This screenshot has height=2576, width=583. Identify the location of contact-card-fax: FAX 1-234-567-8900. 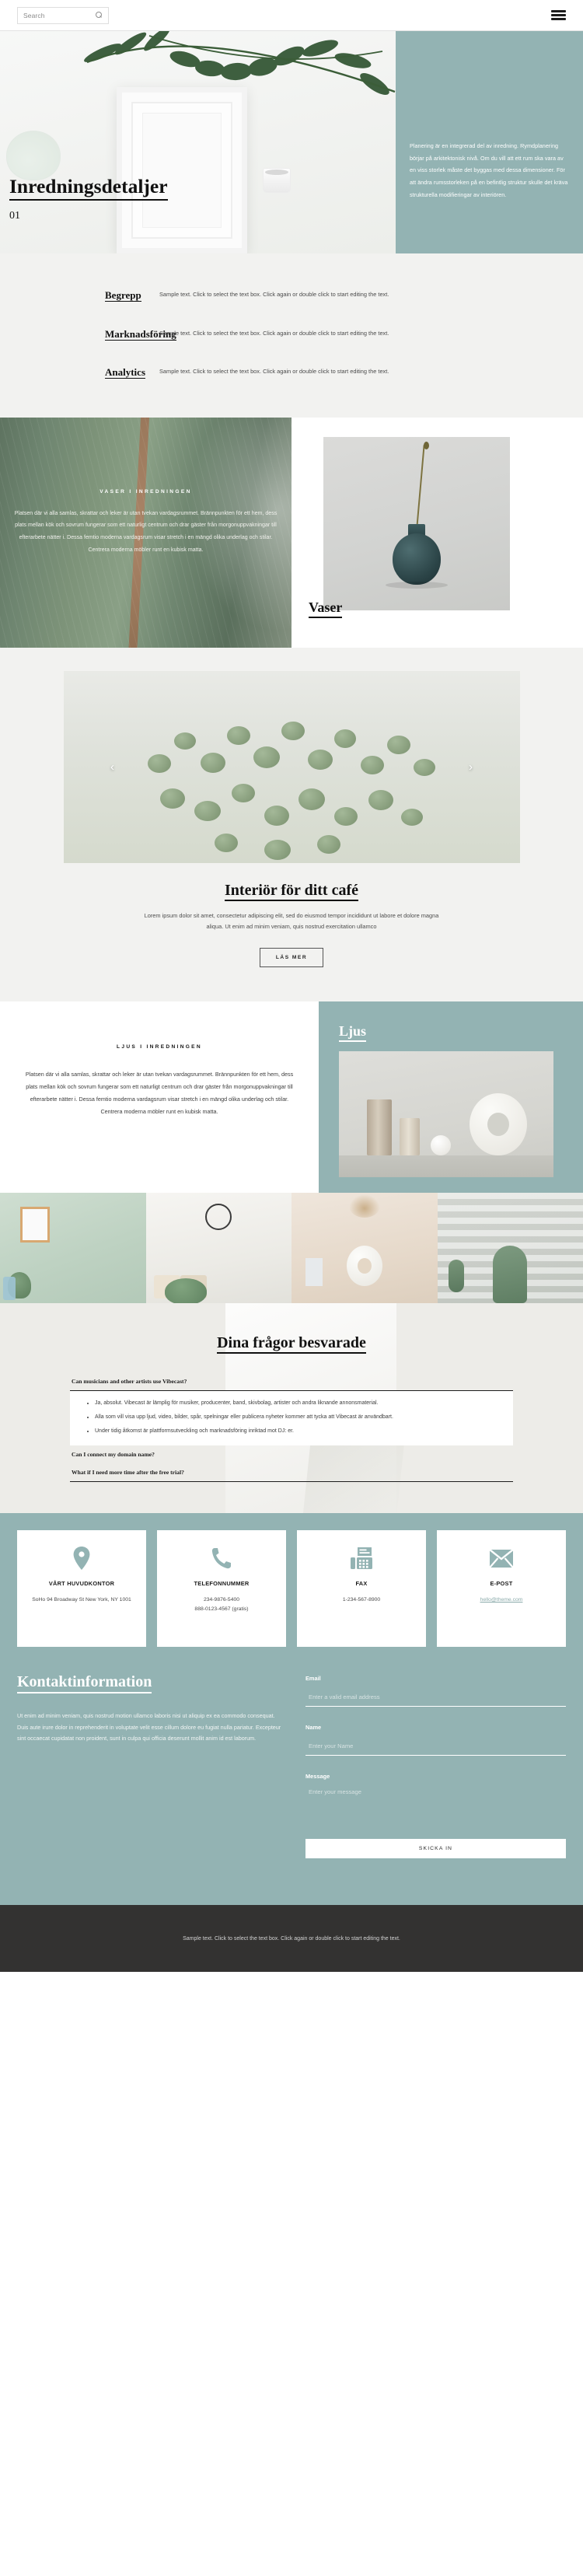
(361, 1589).